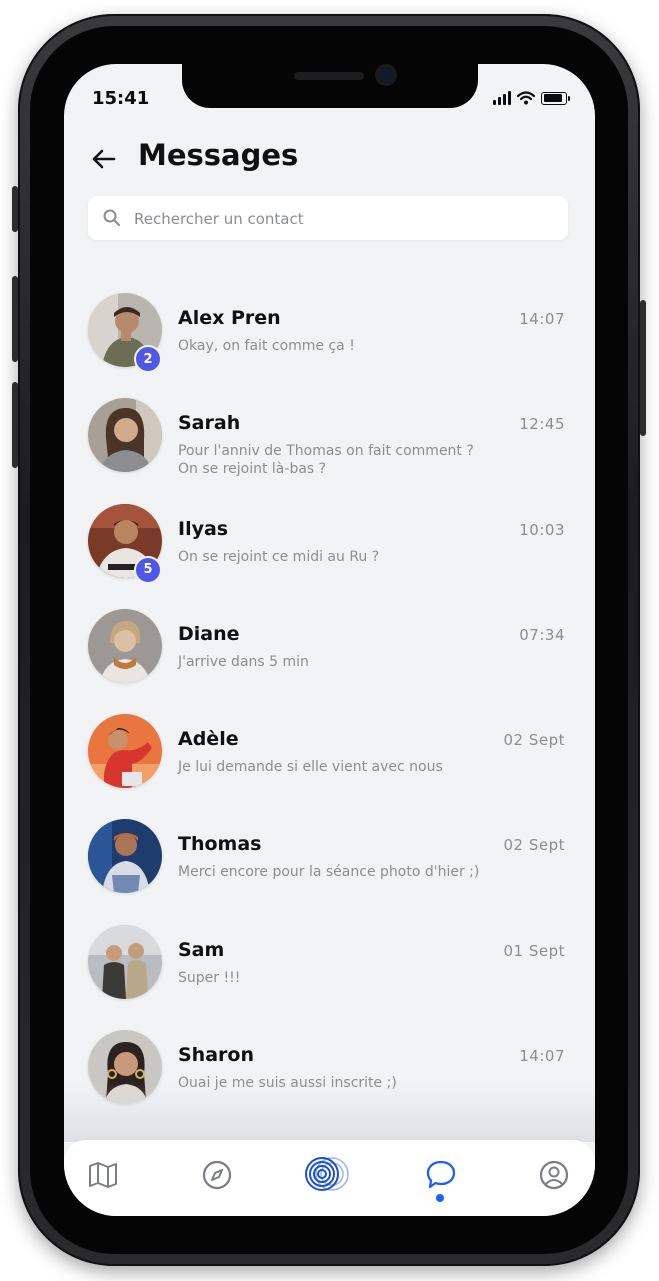 The image size is (659, 1281). I want to click on conversation-item: Diane J'arrive dans 5 min 07:34, so click(329, 654).